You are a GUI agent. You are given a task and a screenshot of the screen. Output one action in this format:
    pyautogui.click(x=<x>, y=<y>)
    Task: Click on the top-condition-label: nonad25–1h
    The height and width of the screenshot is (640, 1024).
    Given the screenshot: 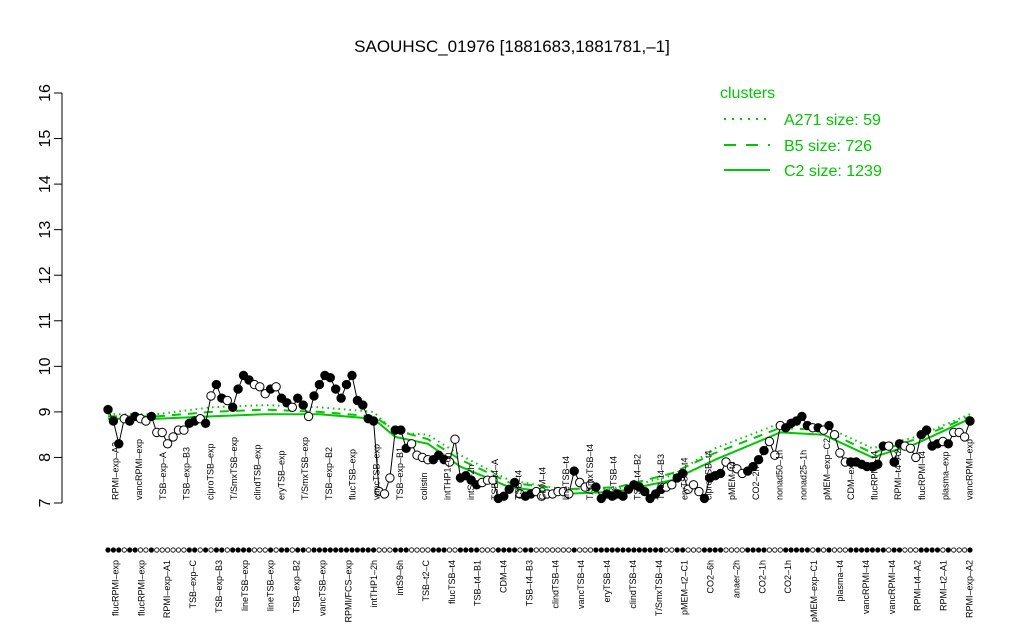 What is the action you would take?
    pyautogui.click(x=803, y=475)
    